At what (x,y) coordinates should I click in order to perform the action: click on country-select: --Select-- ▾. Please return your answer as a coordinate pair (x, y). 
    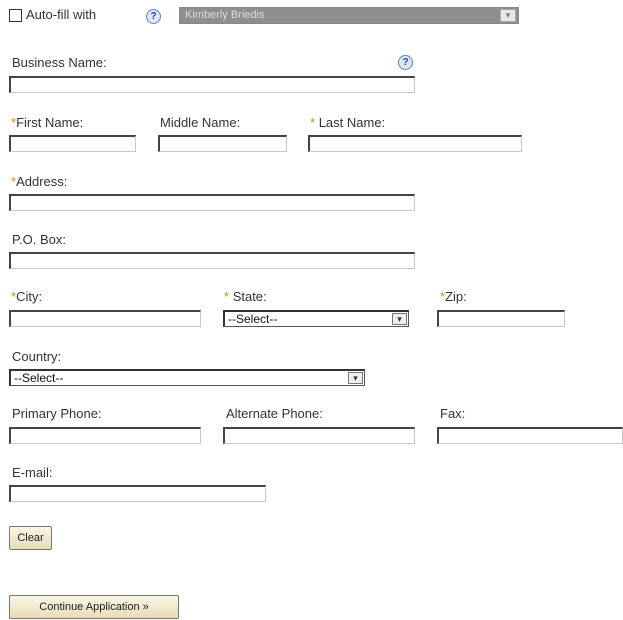
    Looking at the image, I should click on (187, 377).